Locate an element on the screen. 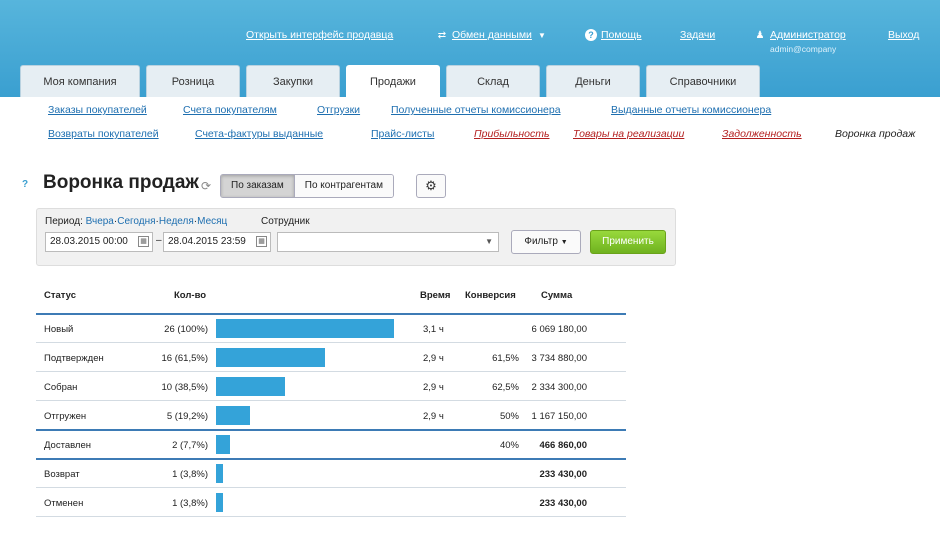 The image size is (940, 555). tab-money: Деньги is located at coordinates (593, 81).